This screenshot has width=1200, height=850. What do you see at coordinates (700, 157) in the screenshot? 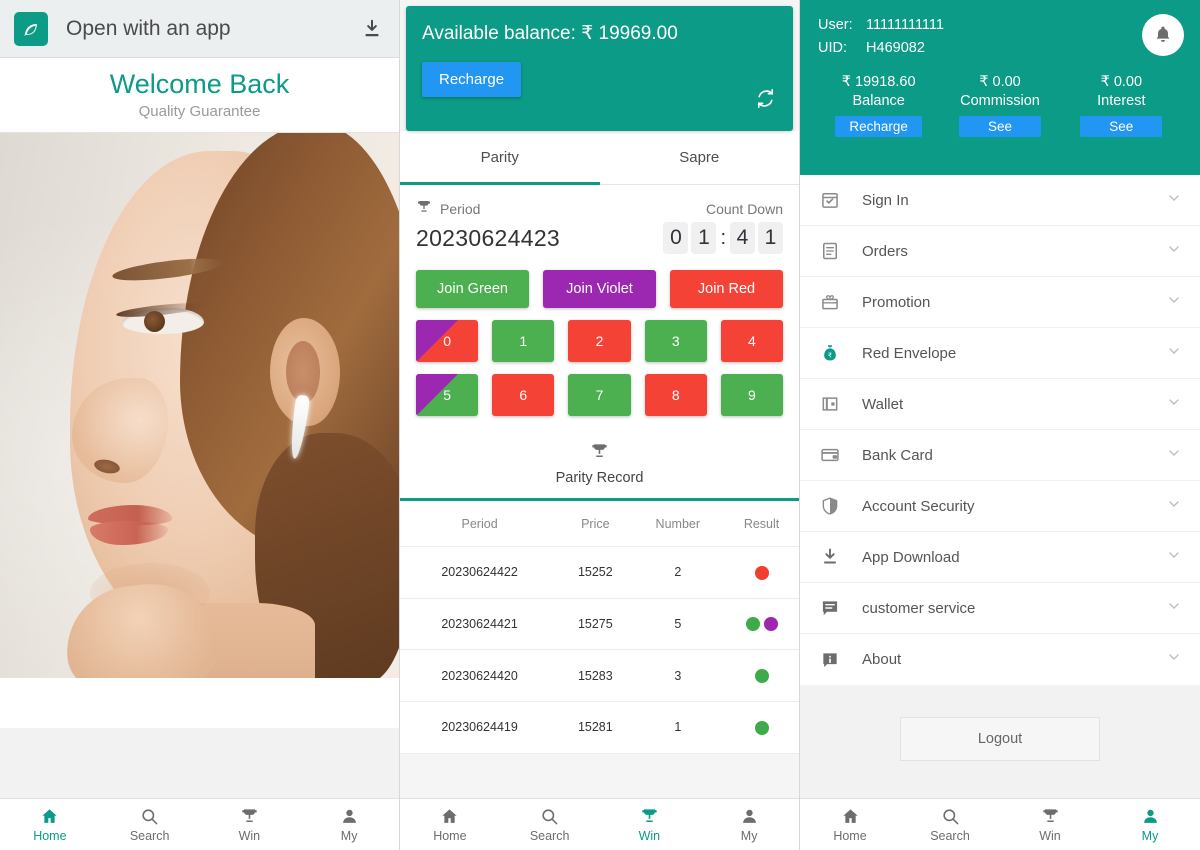
I see `tab-sapre: Sapre` at bounding box center [700, 157].